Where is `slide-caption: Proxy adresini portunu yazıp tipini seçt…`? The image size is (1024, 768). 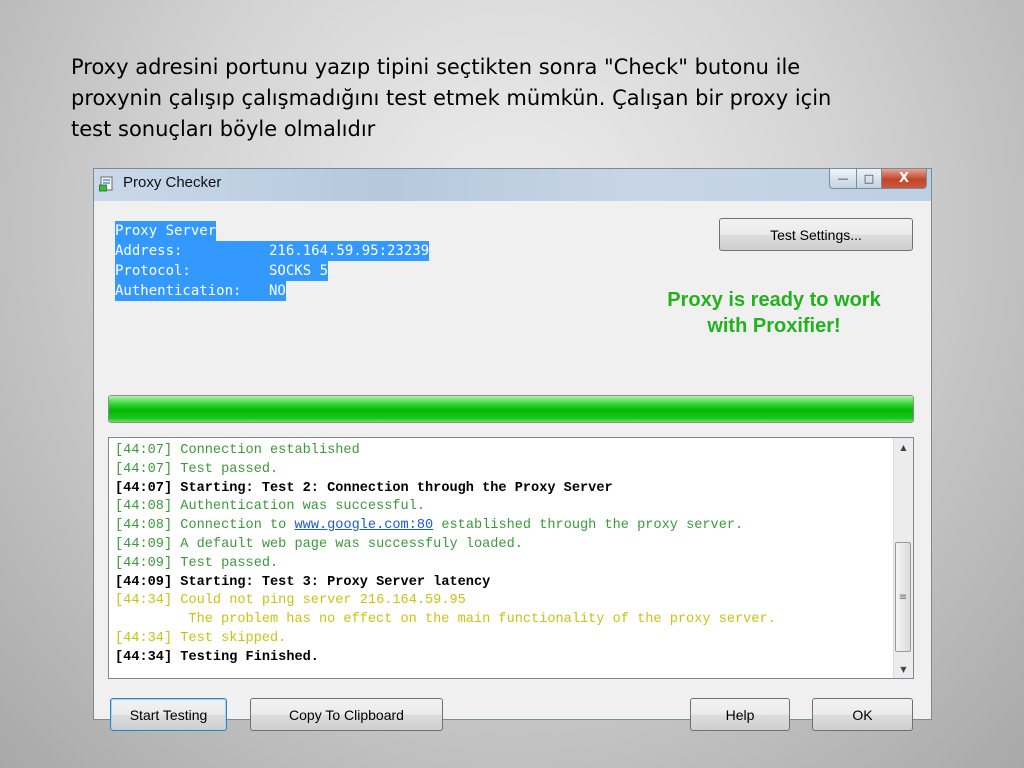
slide-caption: Proxy adresini portunu yazıp tipini seçt… is located at coordinates (511, 98).